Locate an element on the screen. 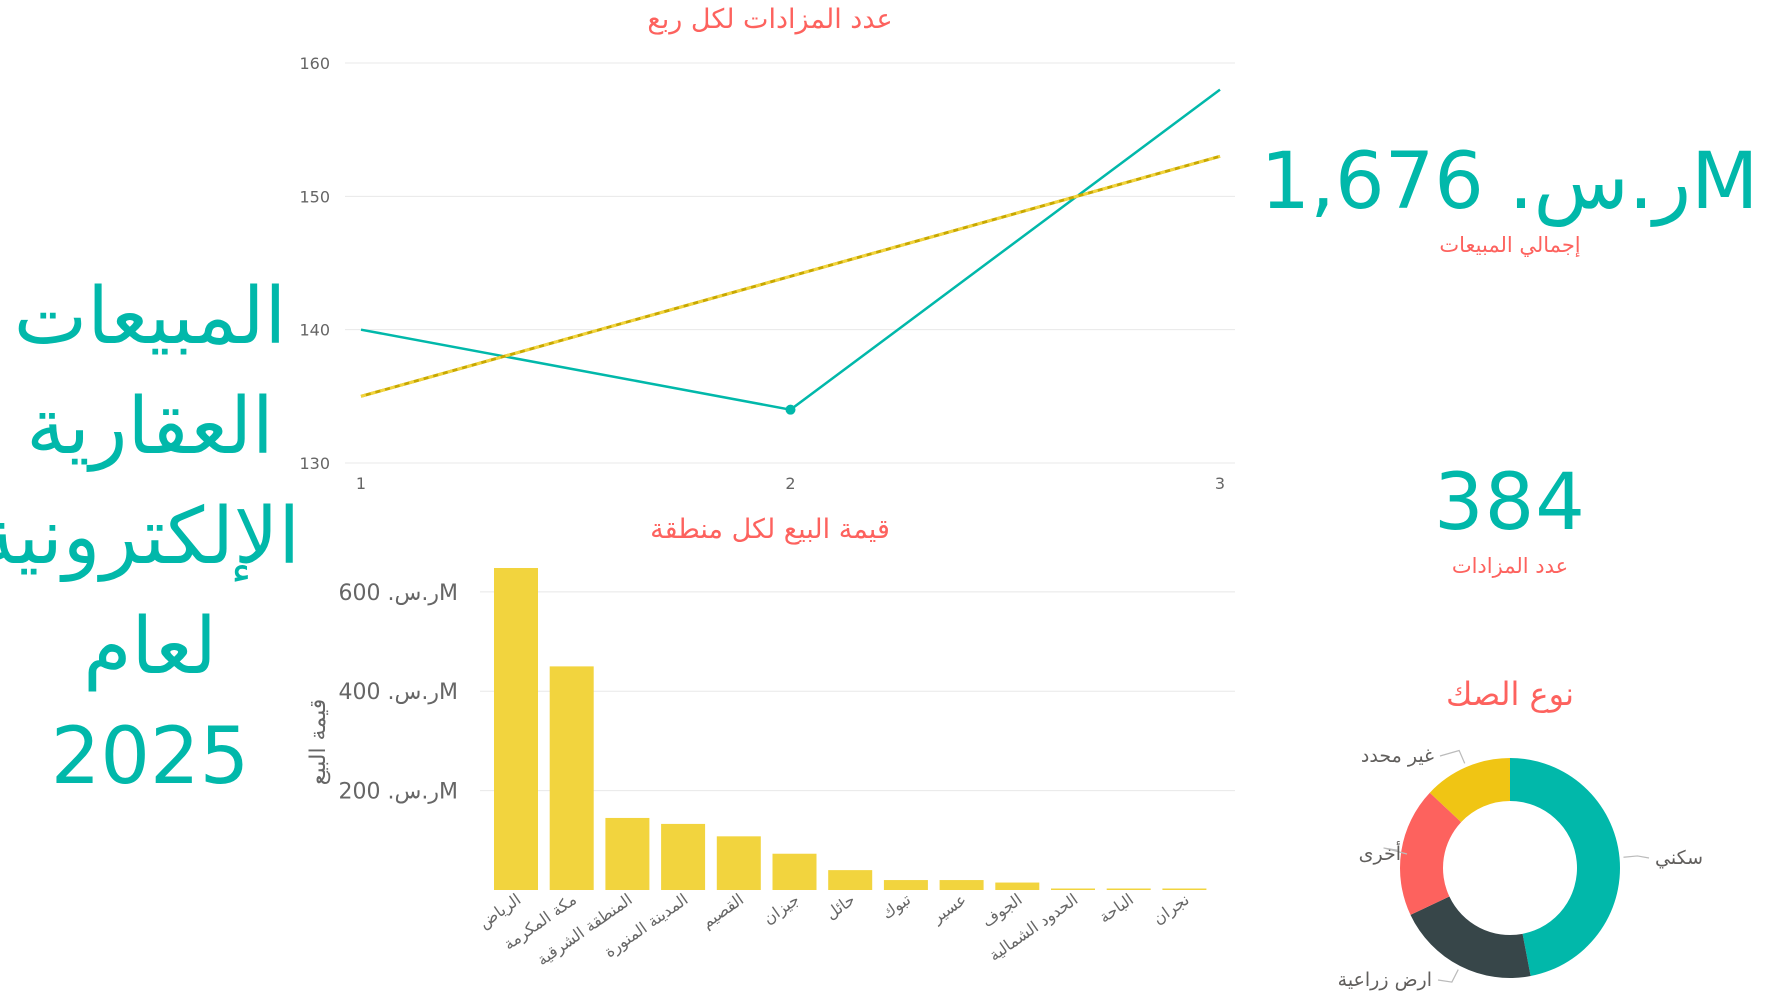  donut-label: أخرى is located at coordinates (1380, 853).